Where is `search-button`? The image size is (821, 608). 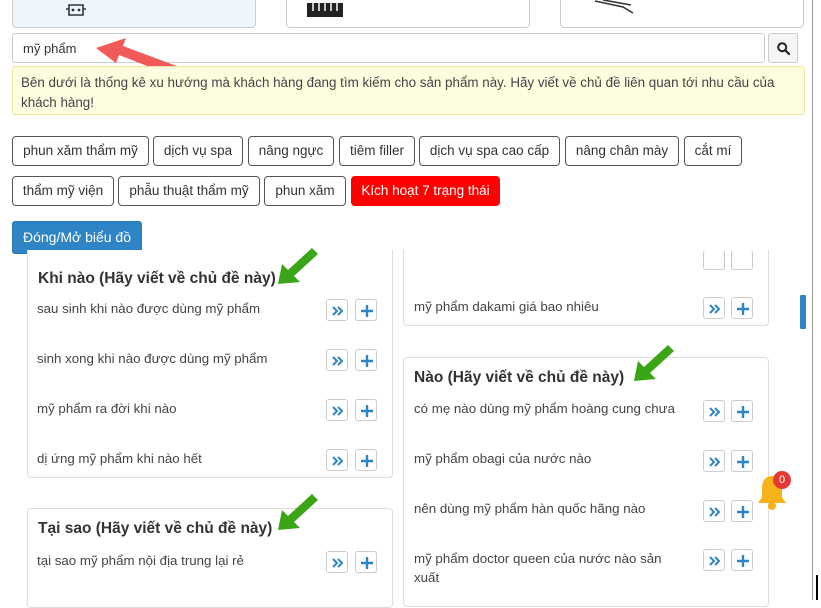 search-button is located at coordinates (783, 48).